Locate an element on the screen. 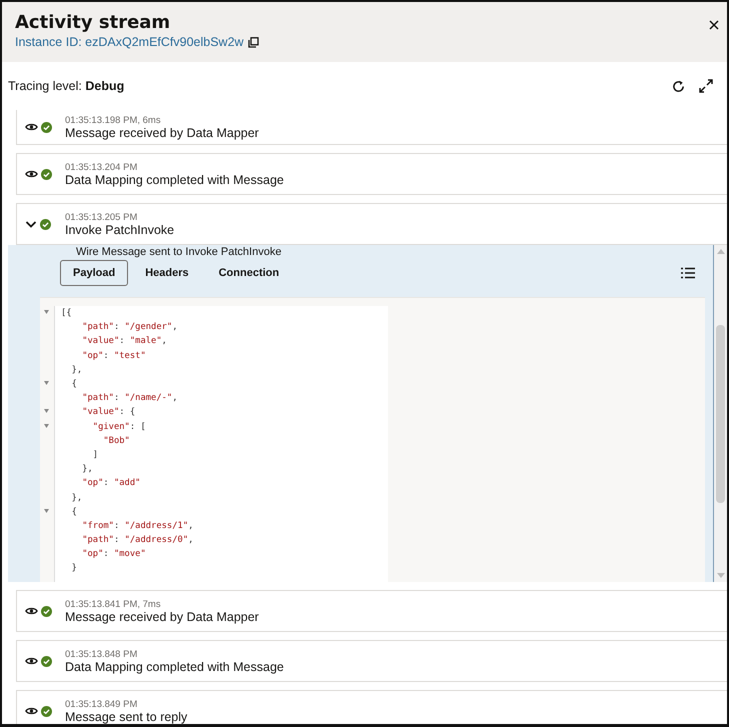 This screenshot has height=727, width=729. code-line: "op": "move" is located at coordinates (113, 554).